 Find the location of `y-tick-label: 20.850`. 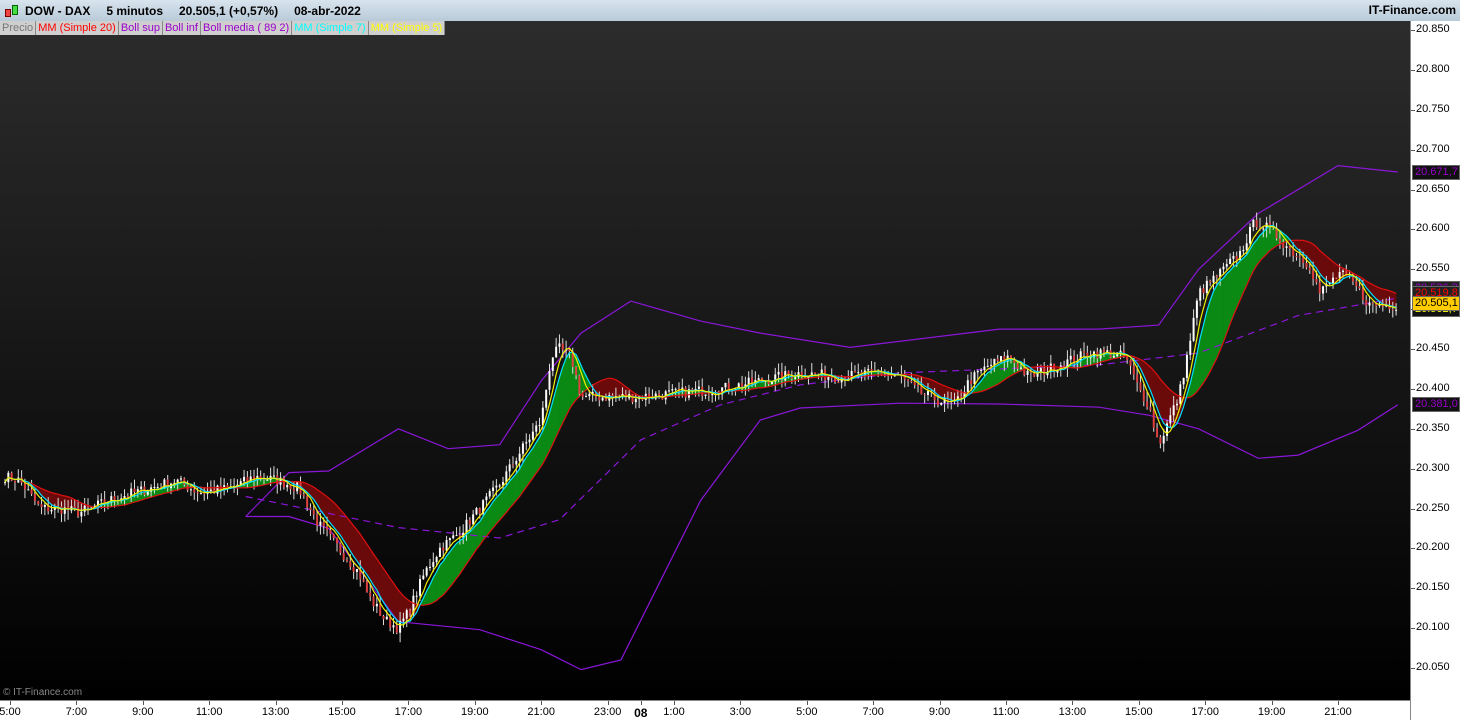

y-tick-label: 20.850 is located at coordinates (1433, 29).